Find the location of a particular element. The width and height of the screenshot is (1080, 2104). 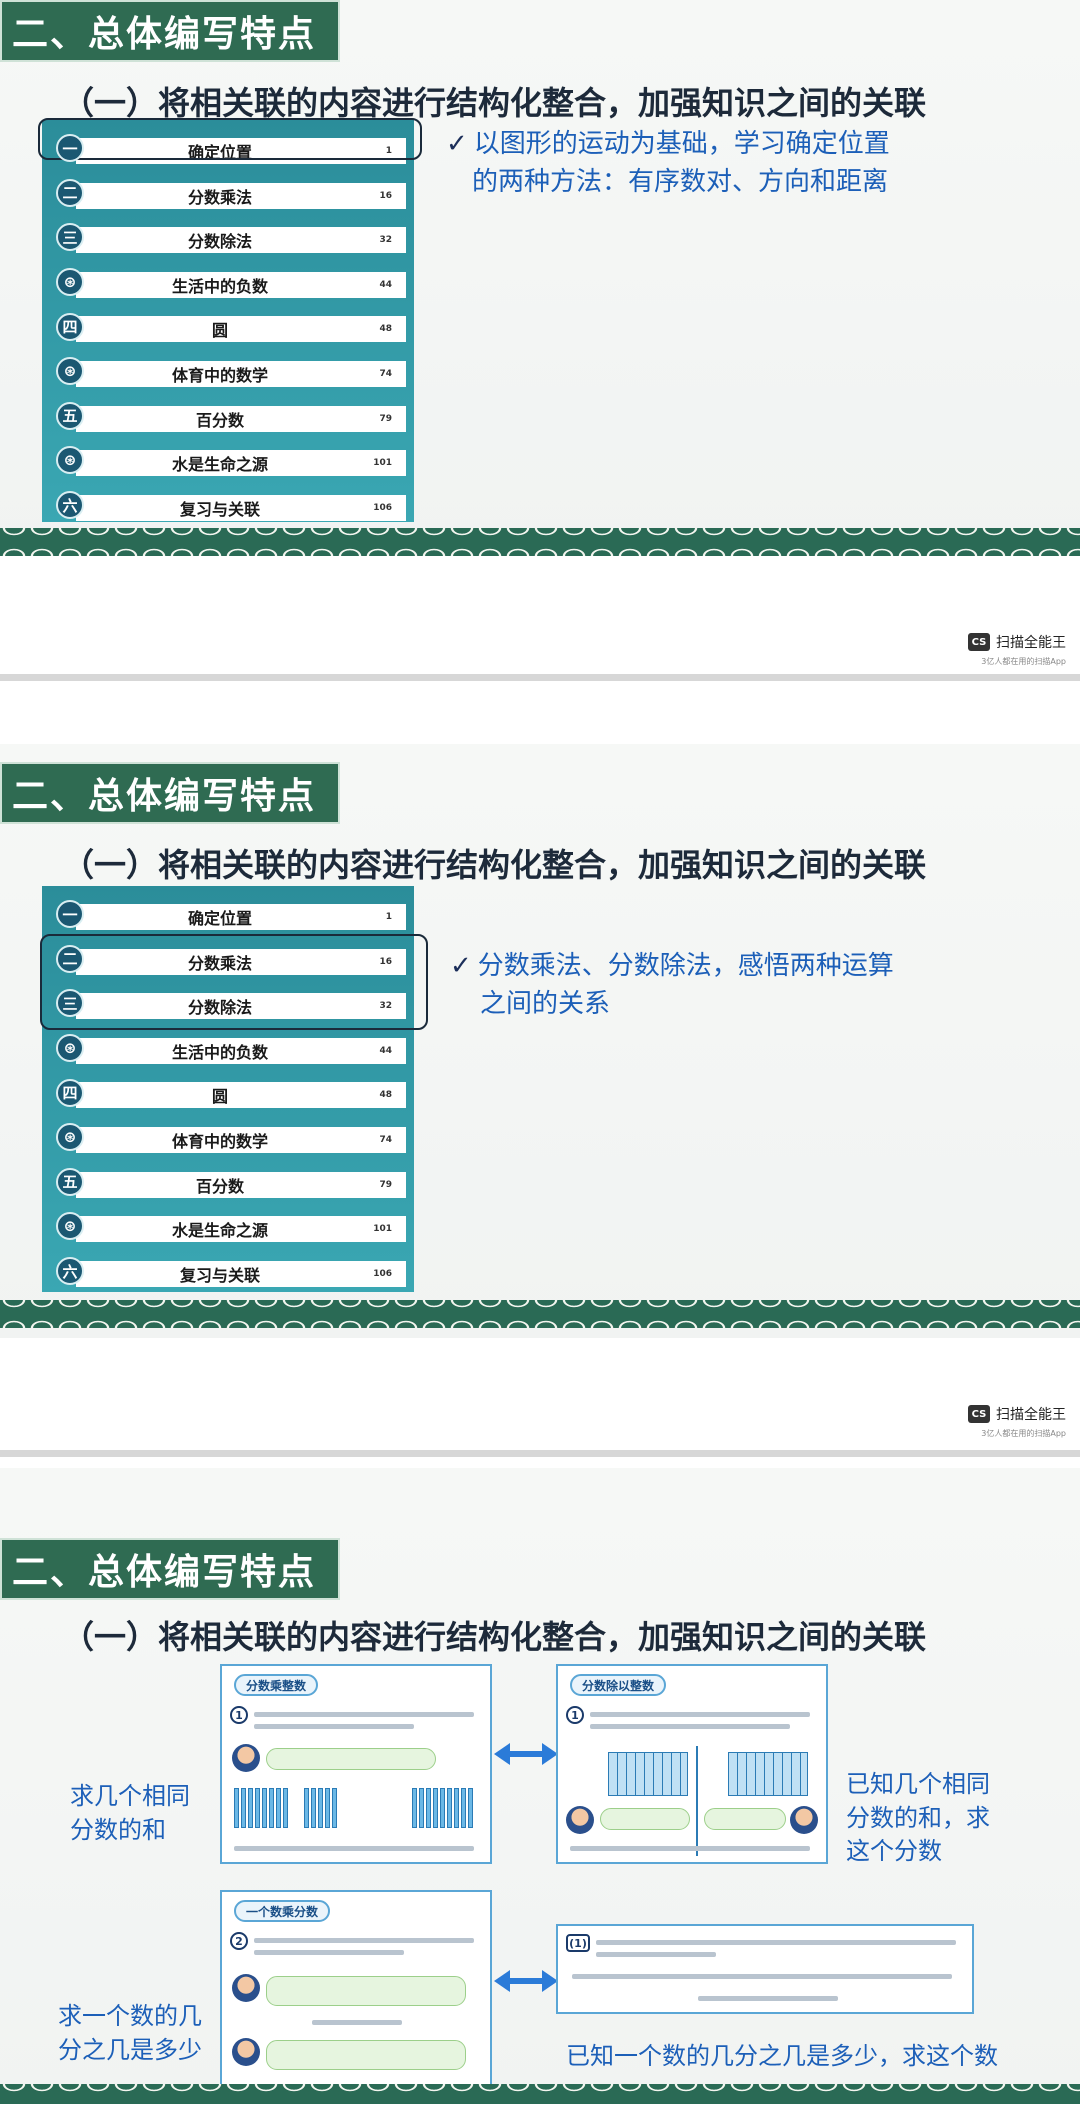

caption-line: 分之几是多少 is located at coordinates (130, 2049).